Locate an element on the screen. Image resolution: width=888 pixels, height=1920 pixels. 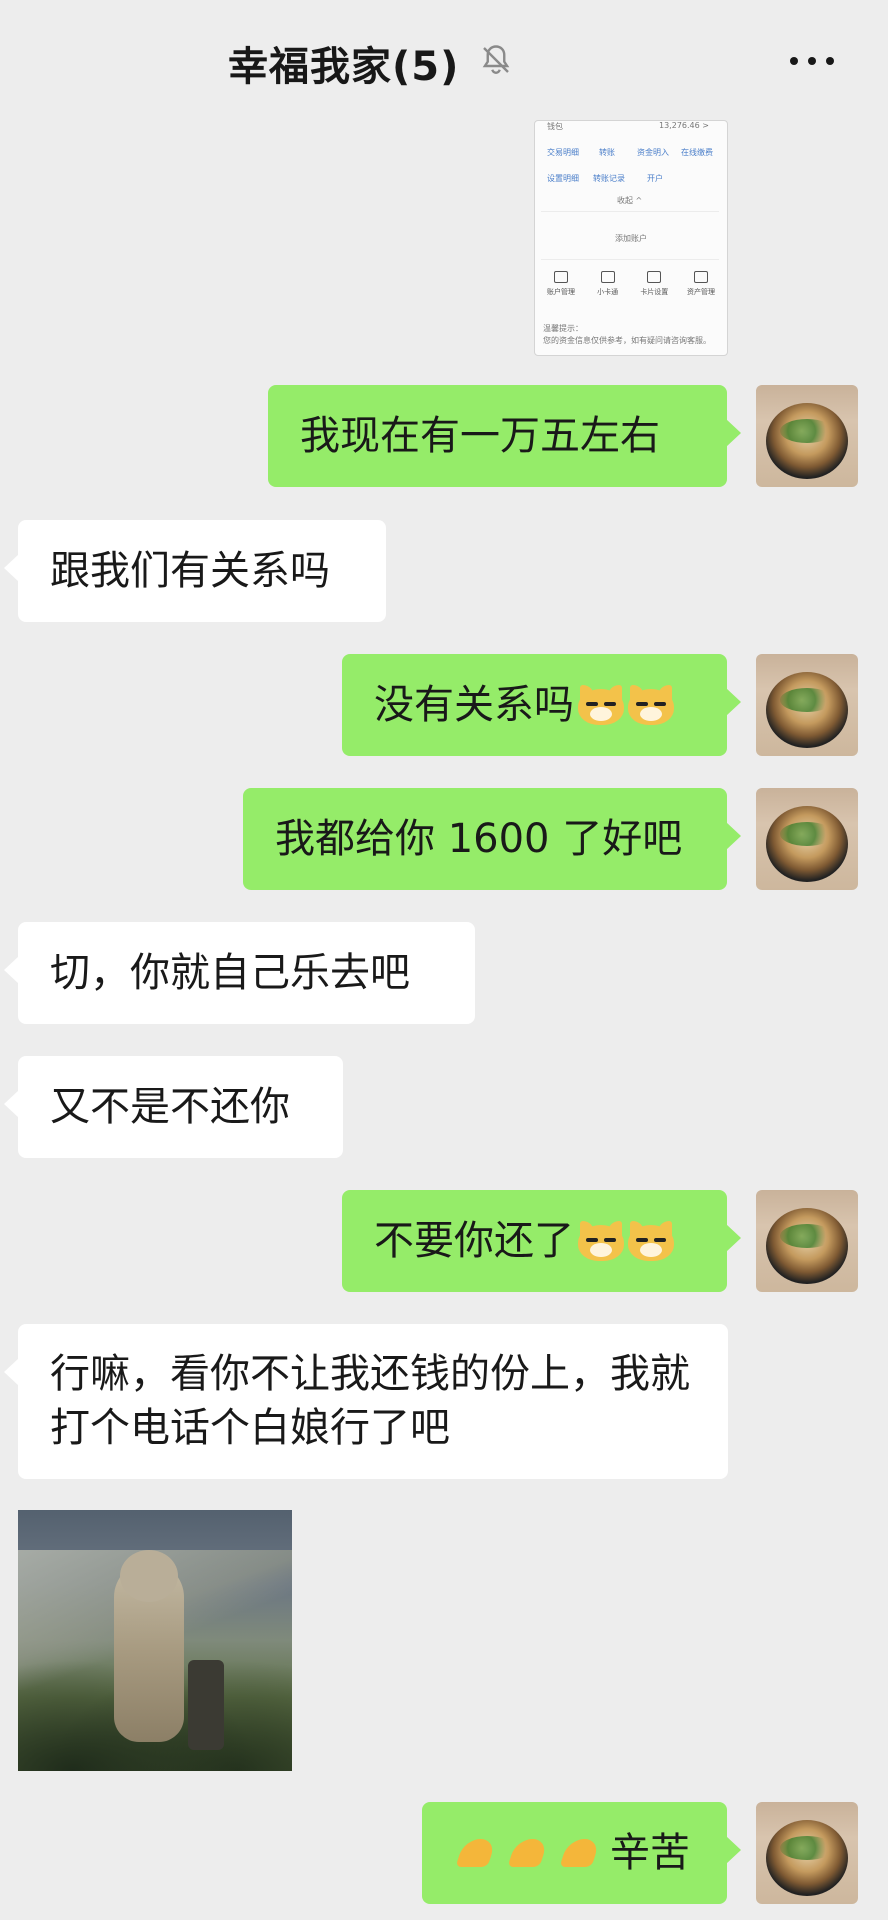
message-bubble-self: 我现在有一万五左右 is located at coordinates (504, 436).